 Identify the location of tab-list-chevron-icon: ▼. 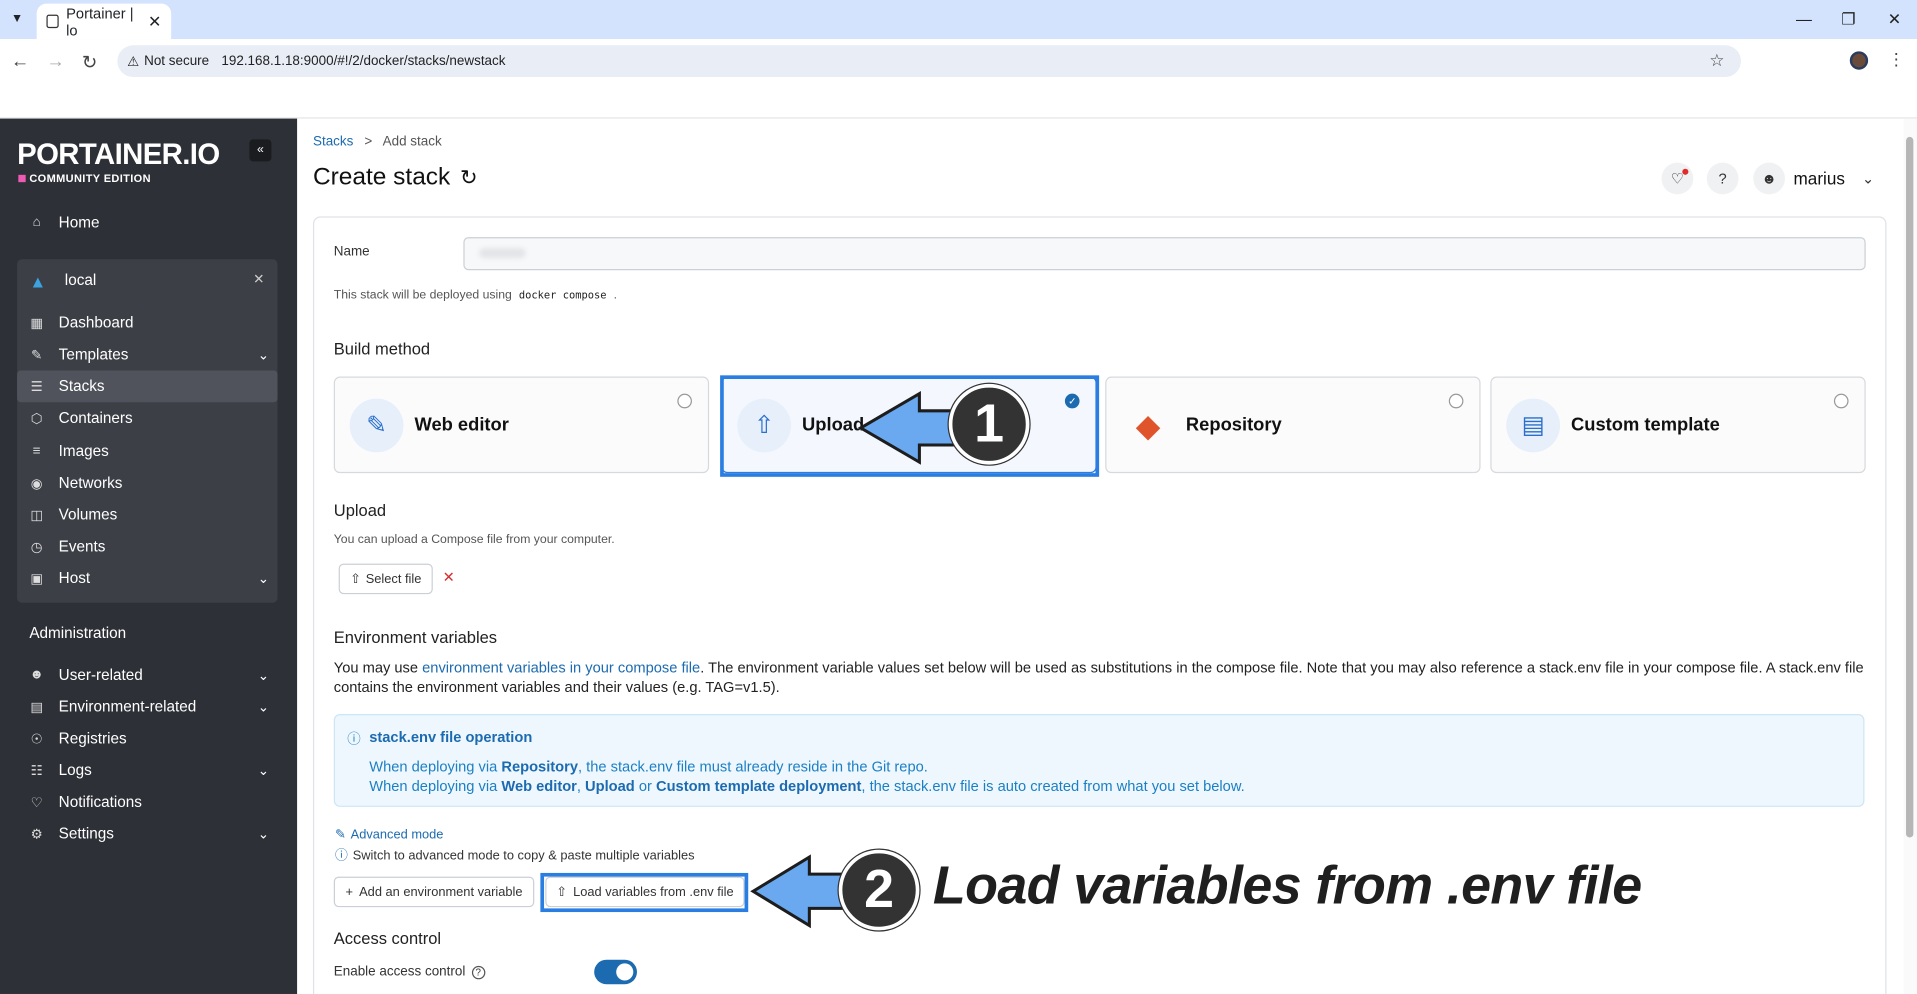
(17, 20).